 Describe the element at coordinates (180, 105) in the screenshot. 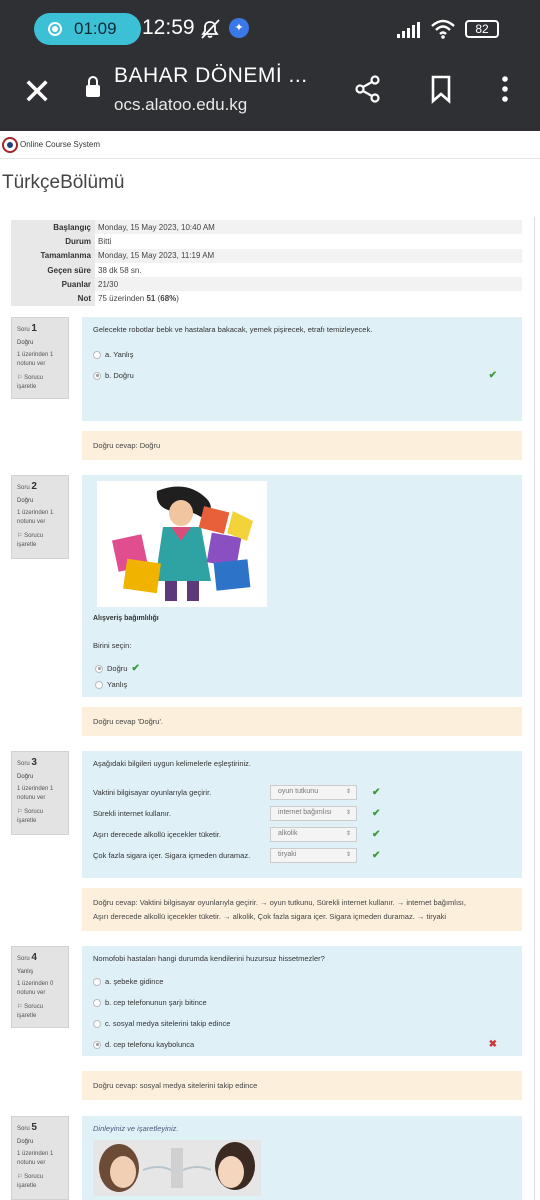

I see `url-host: ocs.alatoo.edu.kg` at that location.